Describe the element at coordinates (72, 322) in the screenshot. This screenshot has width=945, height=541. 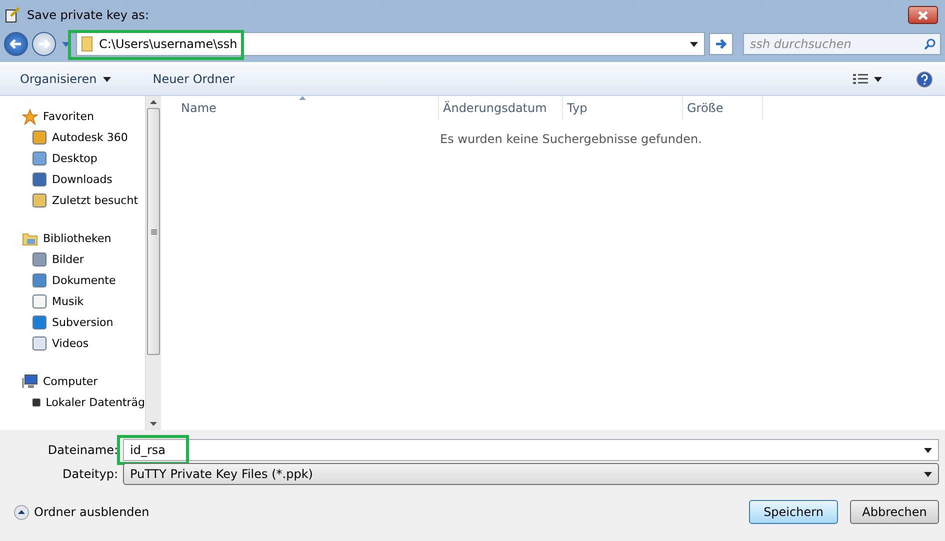
I see `sidebar-item: Subversion` at that location.